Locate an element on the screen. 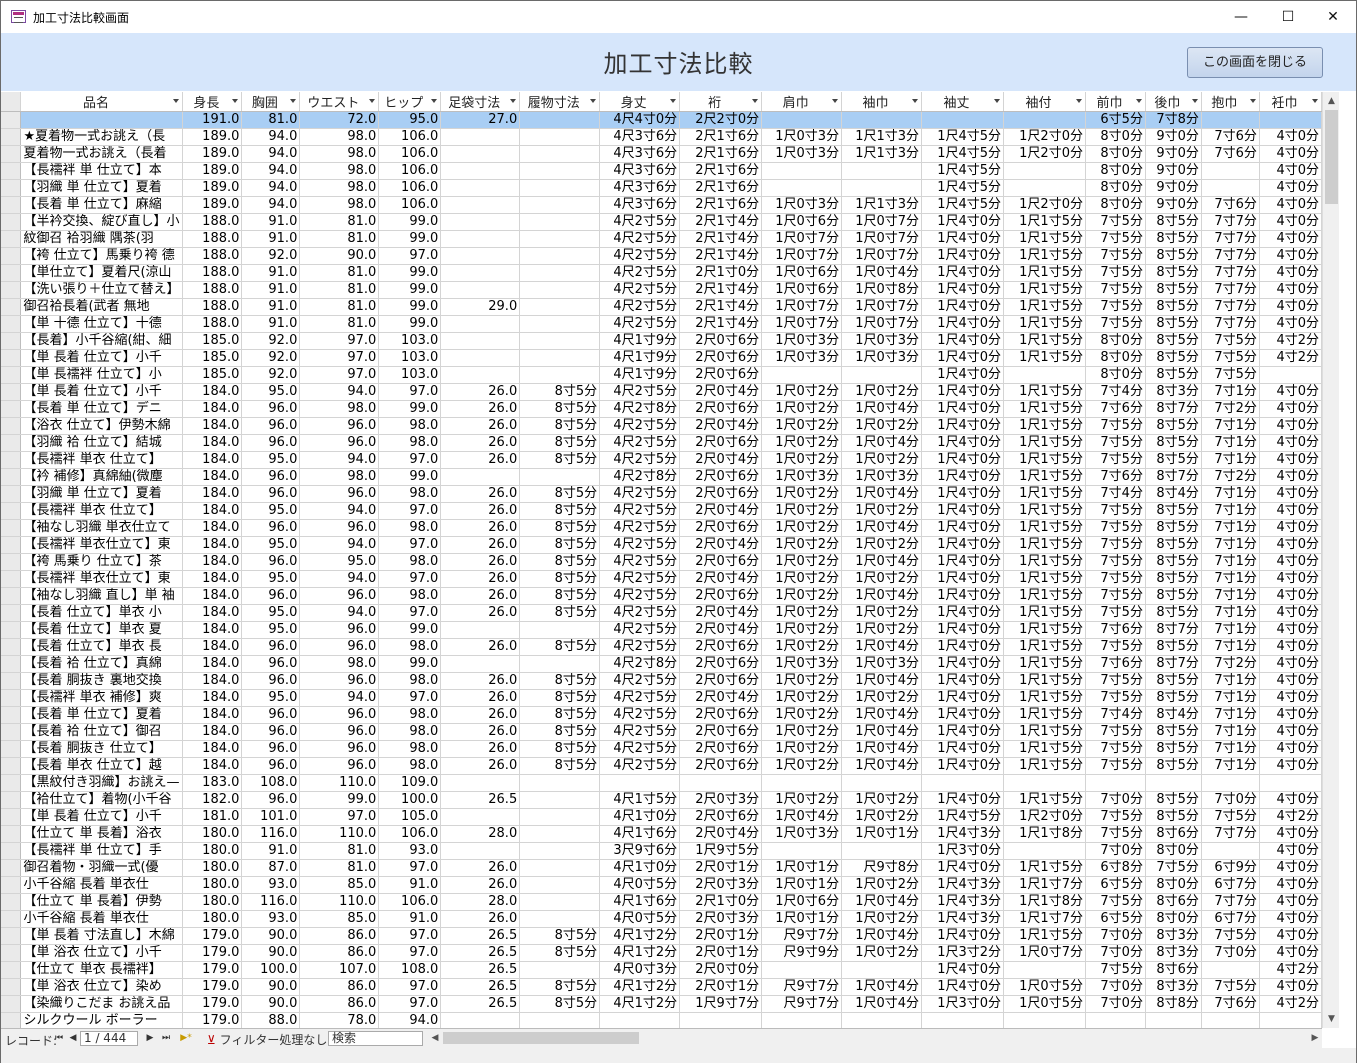  table-cell: 85.0 is located at coordinates (339, 885).